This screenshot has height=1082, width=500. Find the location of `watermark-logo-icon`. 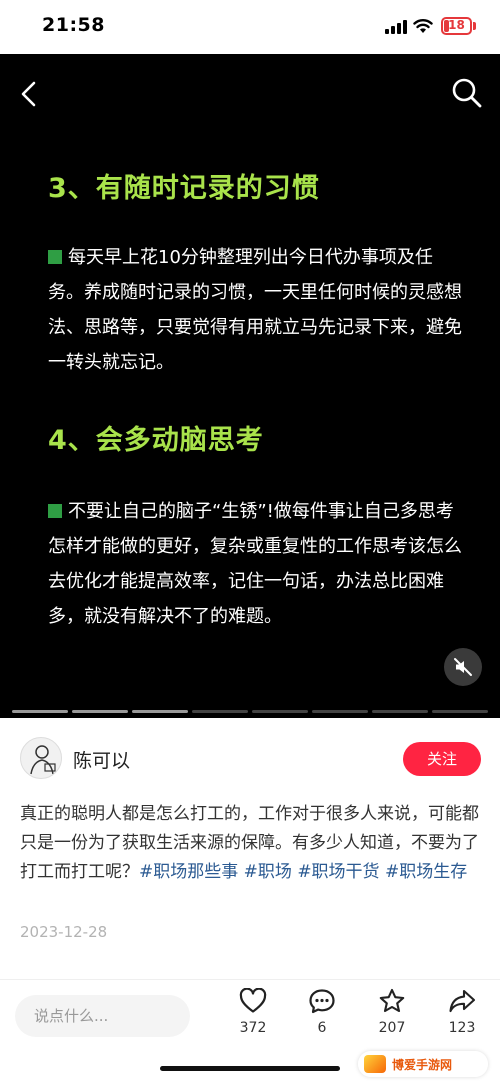

watermark-logo-icon is located at coordinates (375, 1064).